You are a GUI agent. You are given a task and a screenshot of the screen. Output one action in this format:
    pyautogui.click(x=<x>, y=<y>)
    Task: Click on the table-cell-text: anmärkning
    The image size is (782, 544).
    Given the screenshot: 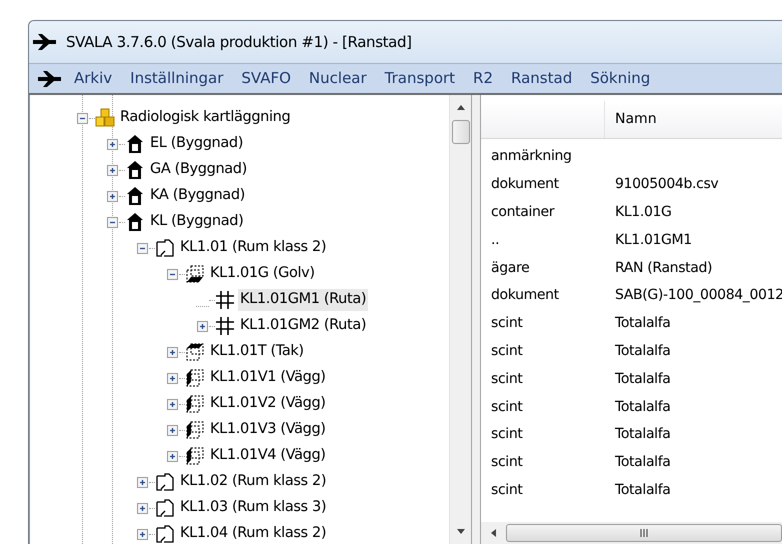 What is the action you would take?
    pyautogui.click(x=532, y=156)
    